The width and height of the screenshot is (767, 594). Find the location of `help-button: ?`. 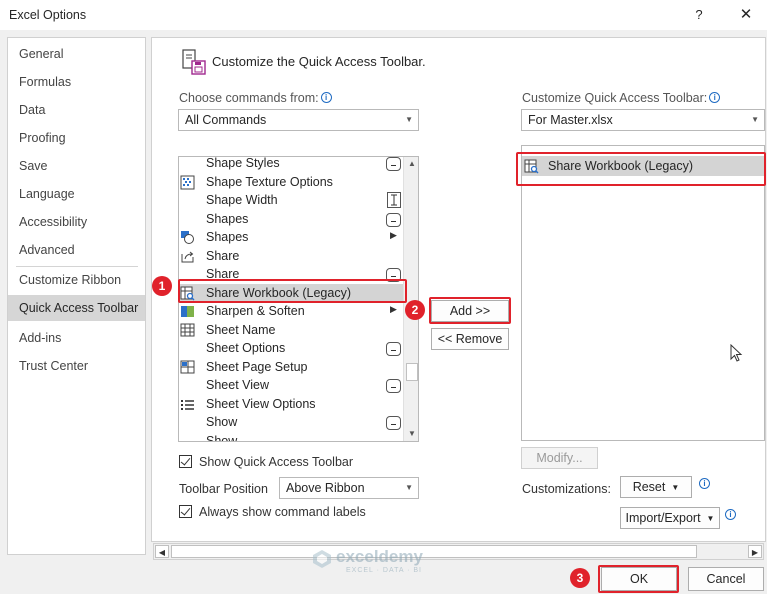

help-button: ? is located at coordinates (699, 15).